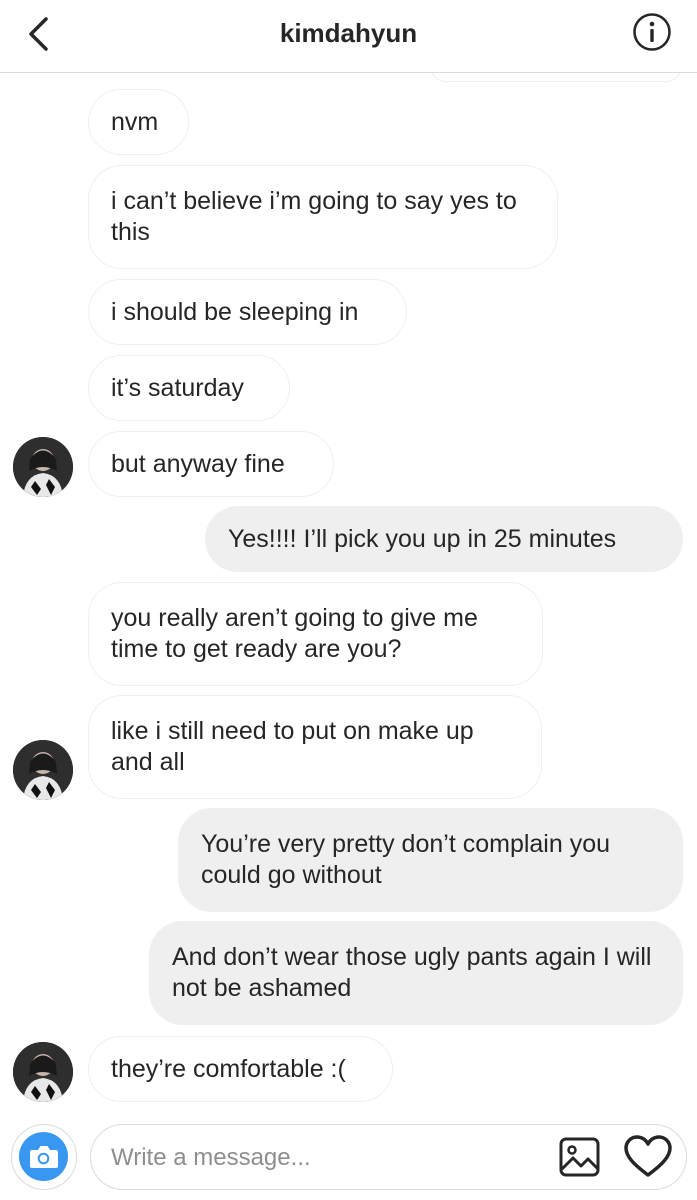 The width and height of the screenshot is (697, 1200). What do you see at coordinates (198, 463) in the screenshot?
I see `message-text: but anyway fine` at bounding box center [198, 463].